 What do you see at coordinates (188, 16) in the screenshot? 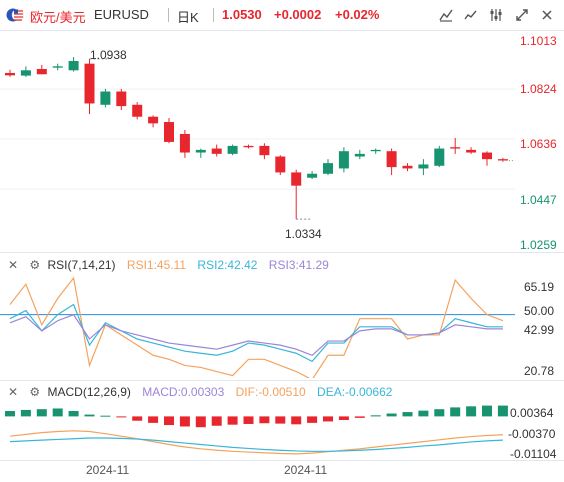
I see `timeframe-selector: 日K` at bounding box center [188, 16].